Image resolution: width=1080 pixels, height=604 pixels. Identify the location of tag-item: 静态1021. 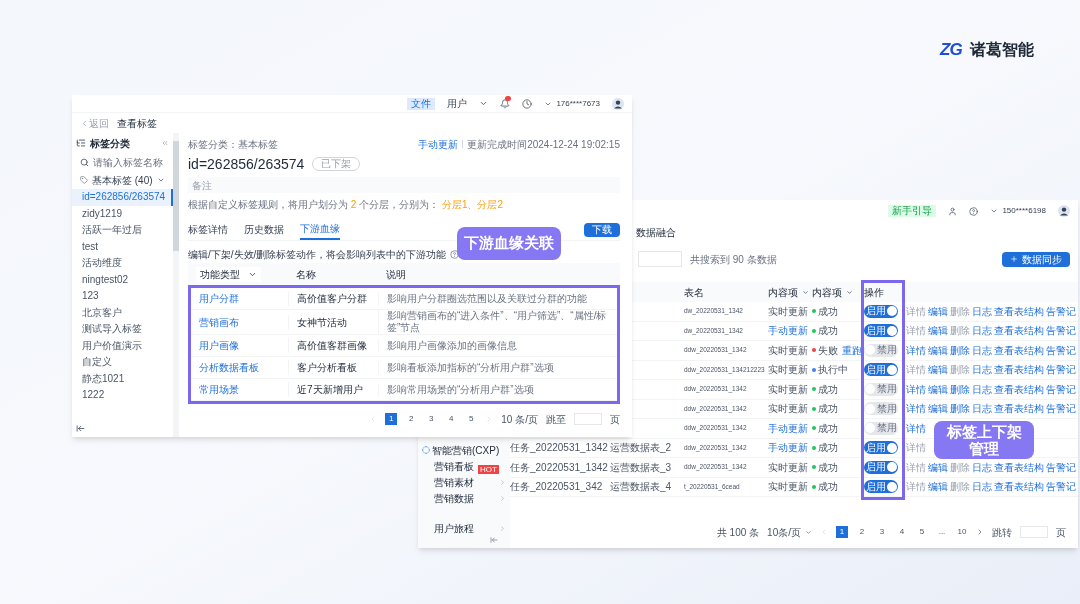
(122, 378).